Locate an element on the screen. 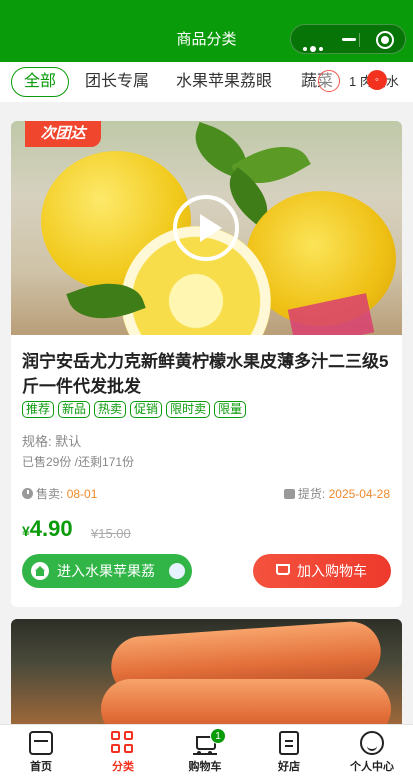  sale-label: 售卖: is located at coordinates (50, 494).